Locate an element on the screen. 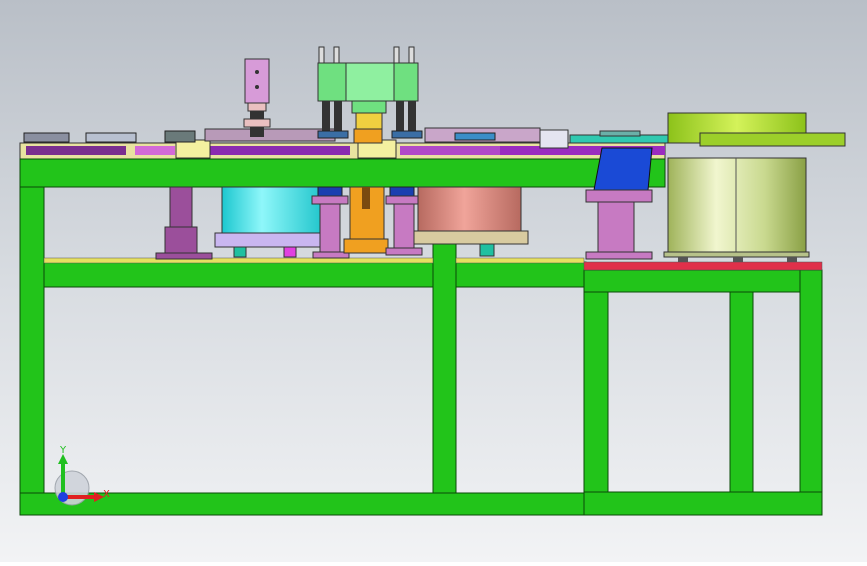 The height and width of the screenshot is (566, 867). cyan-cylinder is located at coordinates (271, 222).